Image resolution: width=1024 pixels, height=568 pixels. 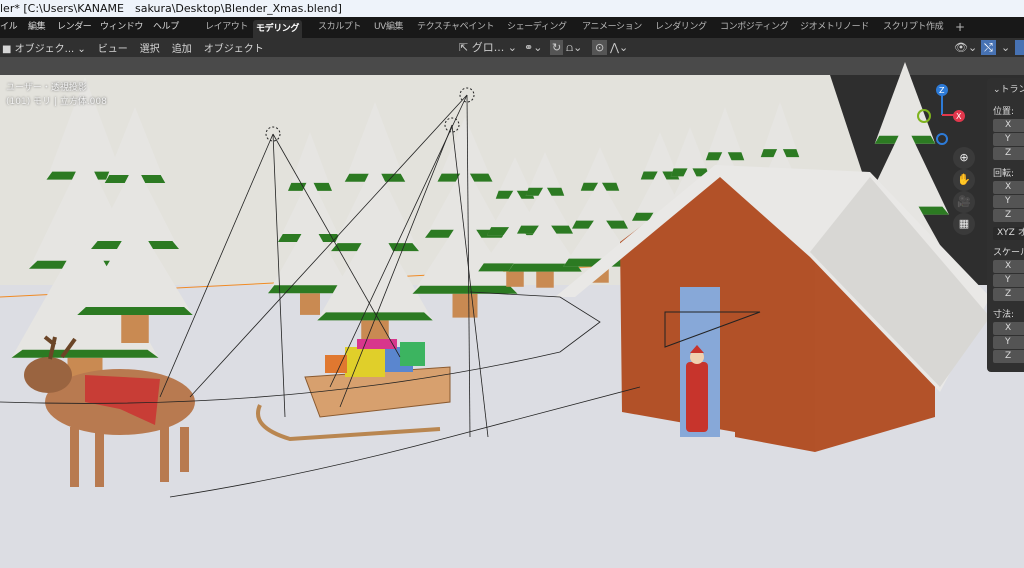 I want to click on dimensions-label: 寸法:, so click(x=1004, y=315).